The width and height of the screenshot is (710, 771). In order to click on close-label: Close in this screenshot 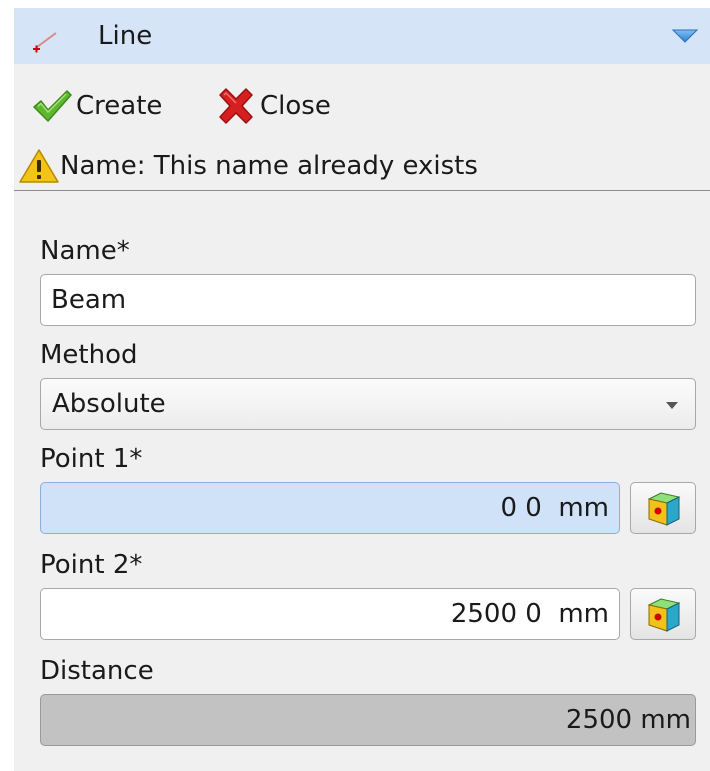, I will do `click(295, 106)`.